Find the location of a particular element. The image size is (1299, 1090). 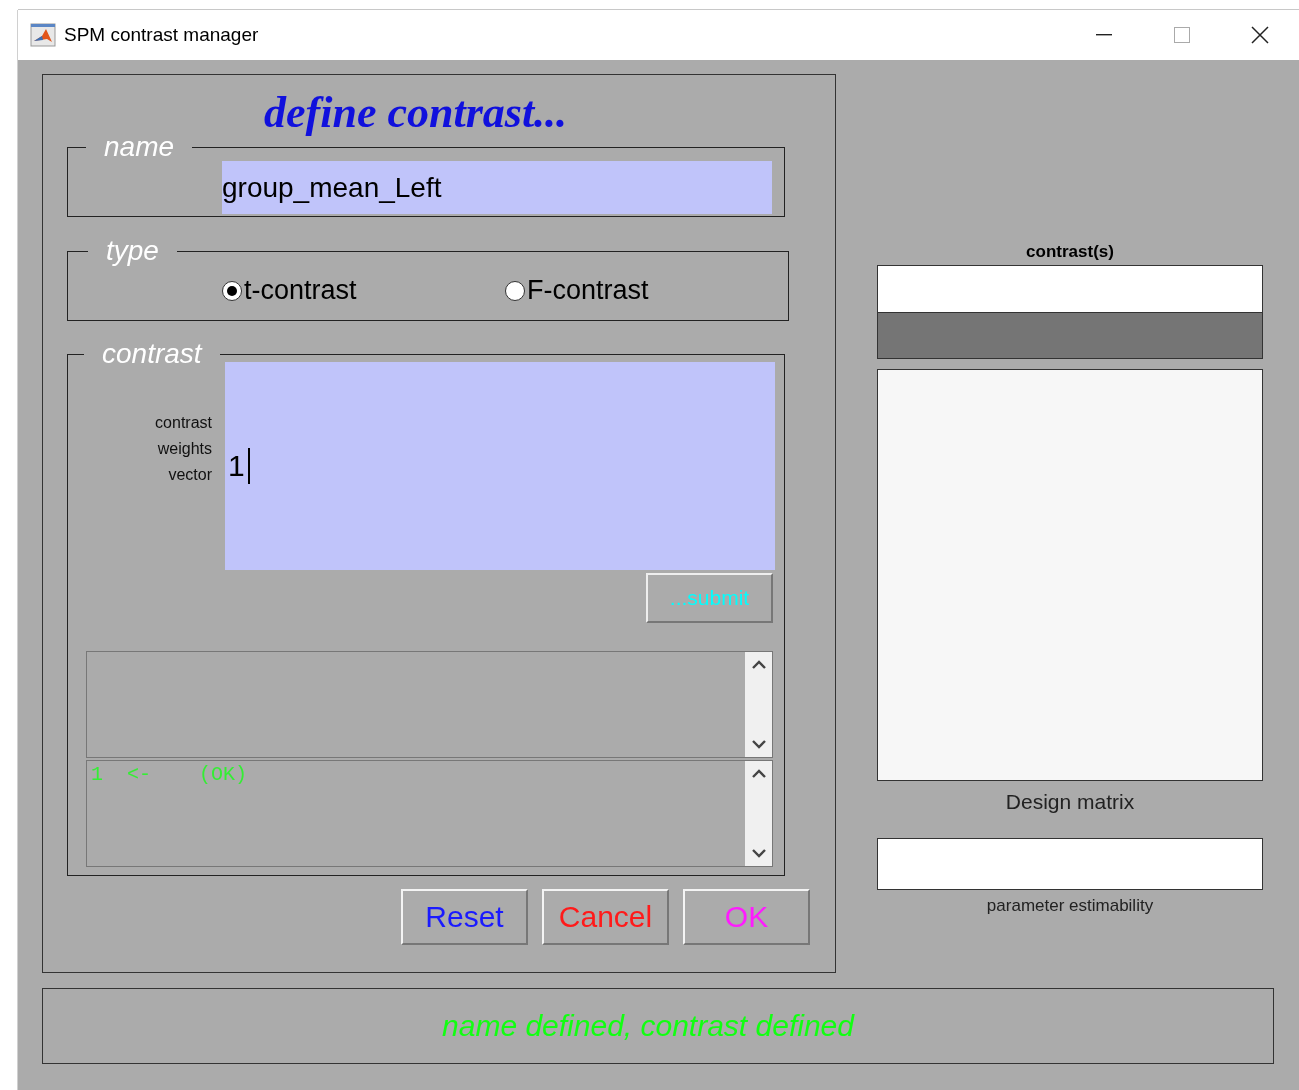

window-title: SPM contrast manager is located at coordinates (162, 35).